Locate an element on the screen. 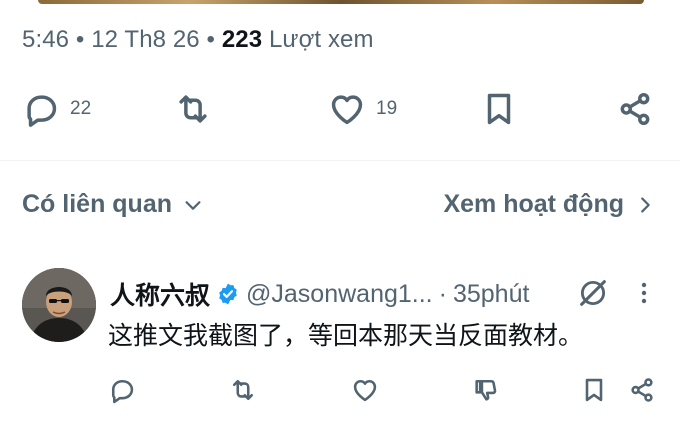 This screenshot has width=680, height=442. reply-tweet-like-button is located at coordinates (365, 390).